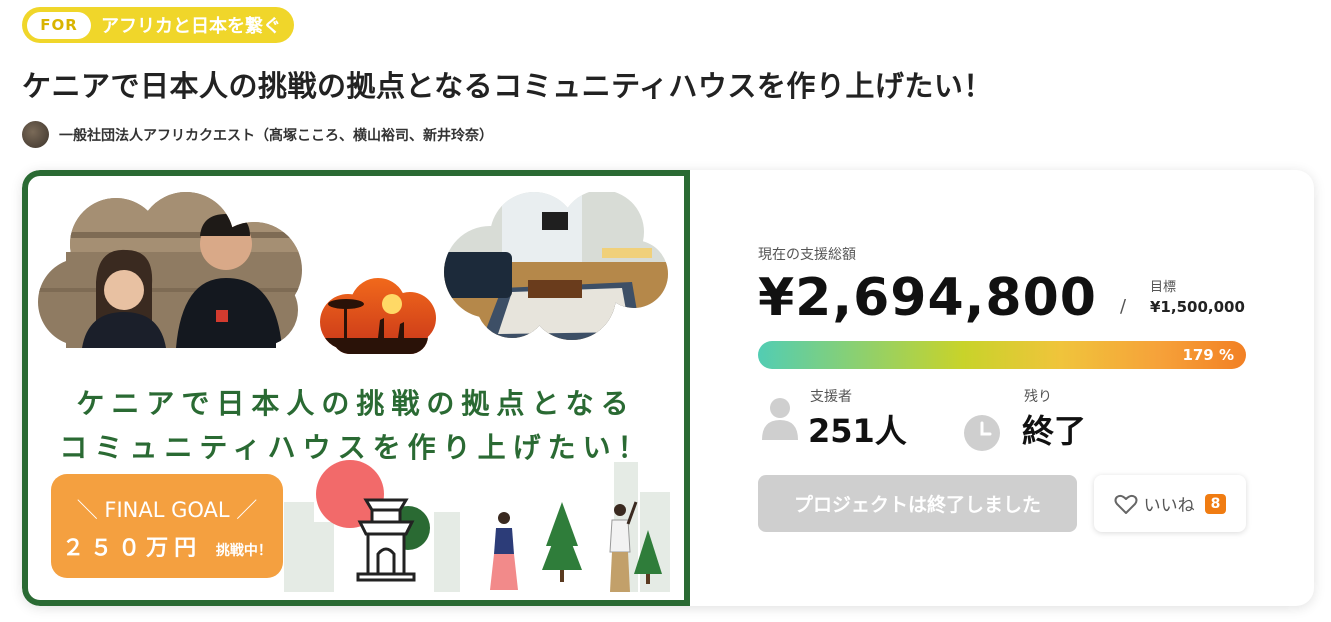 This screenshot has width=1331, height=622. I want to click on like-label: いいね, so click(1169, 506).